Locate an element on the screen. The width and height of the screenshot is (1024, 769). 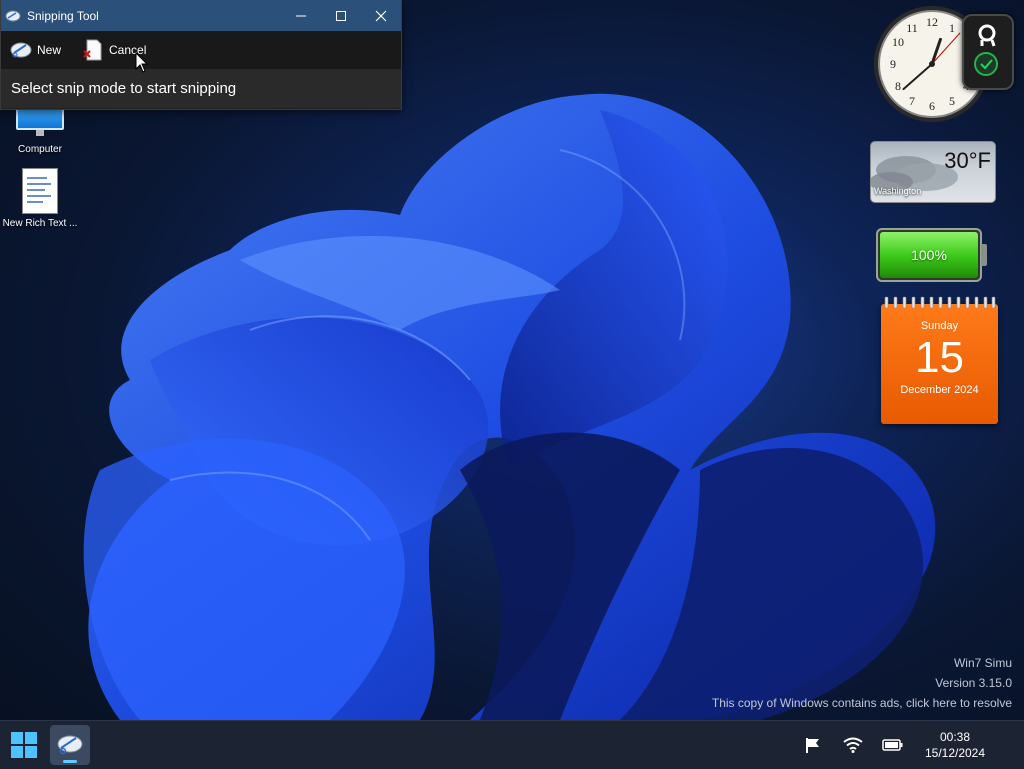
calendar-month-year: December 2024 is located at coordinates (939, 390).